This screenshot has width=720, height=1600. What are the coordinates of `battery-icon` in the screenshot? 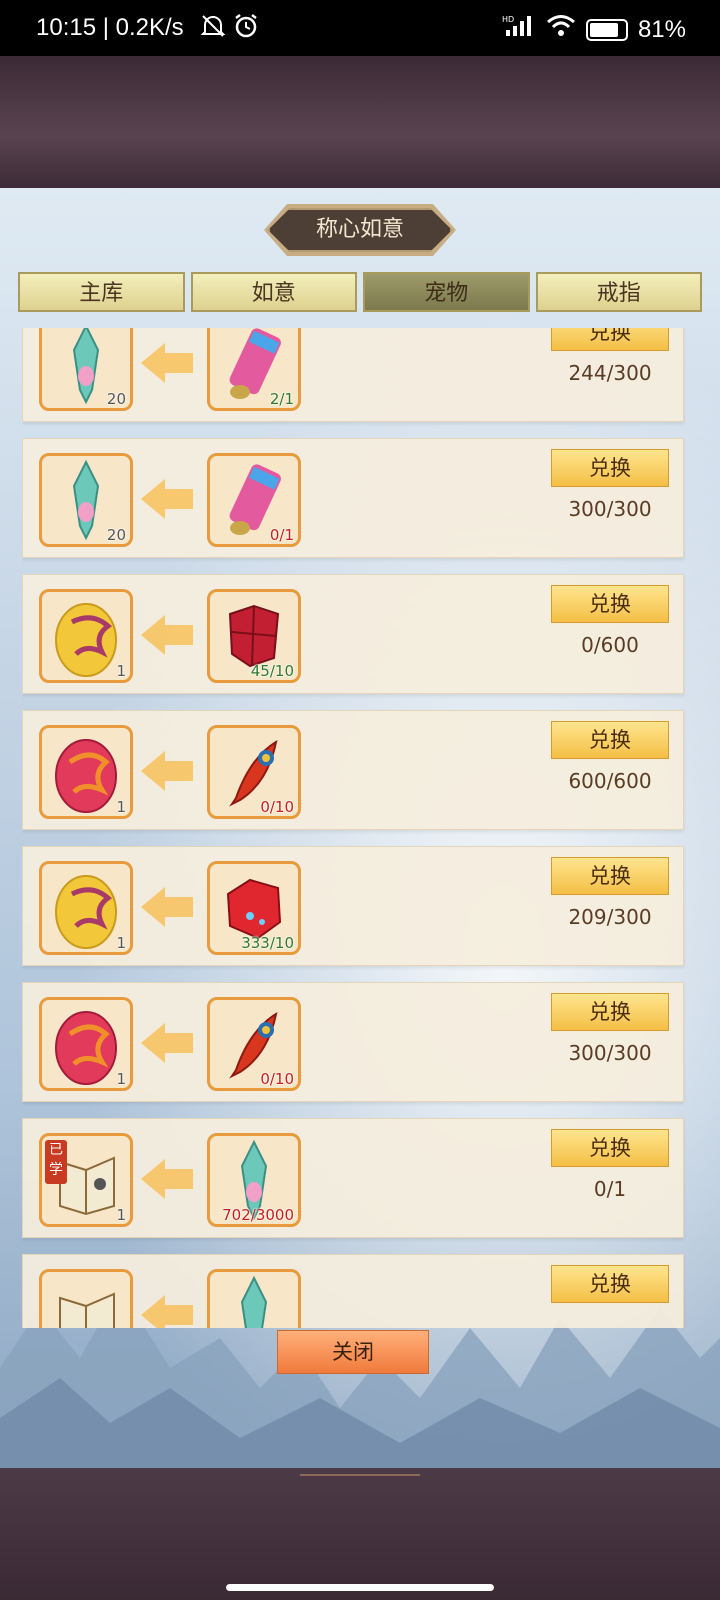 It's located at (606, 29).